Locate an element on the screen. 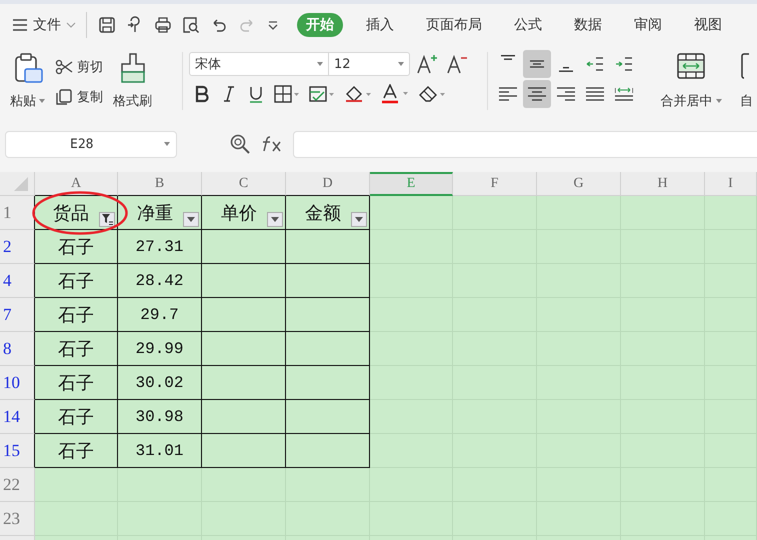 Image resolution: width=757 pixels, height=540 pixels. ribbon-tab: 数据 is located at coordinates (588, 25).